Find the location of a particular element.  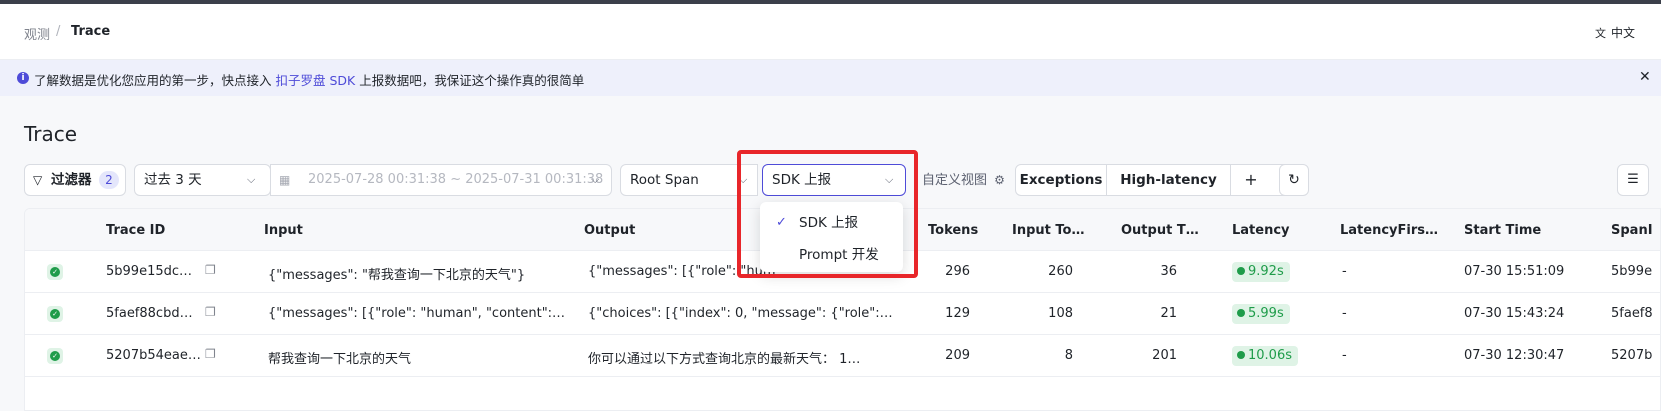

translate-icon: 文 is located at coordinates (1600, 33).